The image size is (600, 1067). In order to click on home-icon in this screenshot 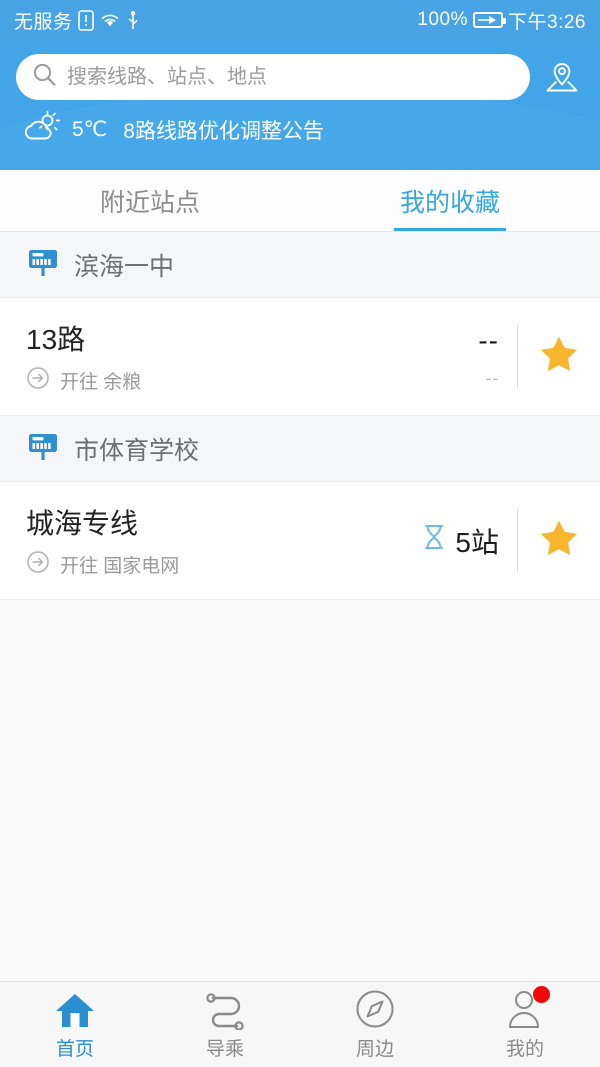, I will do `click(75, 1009)`.